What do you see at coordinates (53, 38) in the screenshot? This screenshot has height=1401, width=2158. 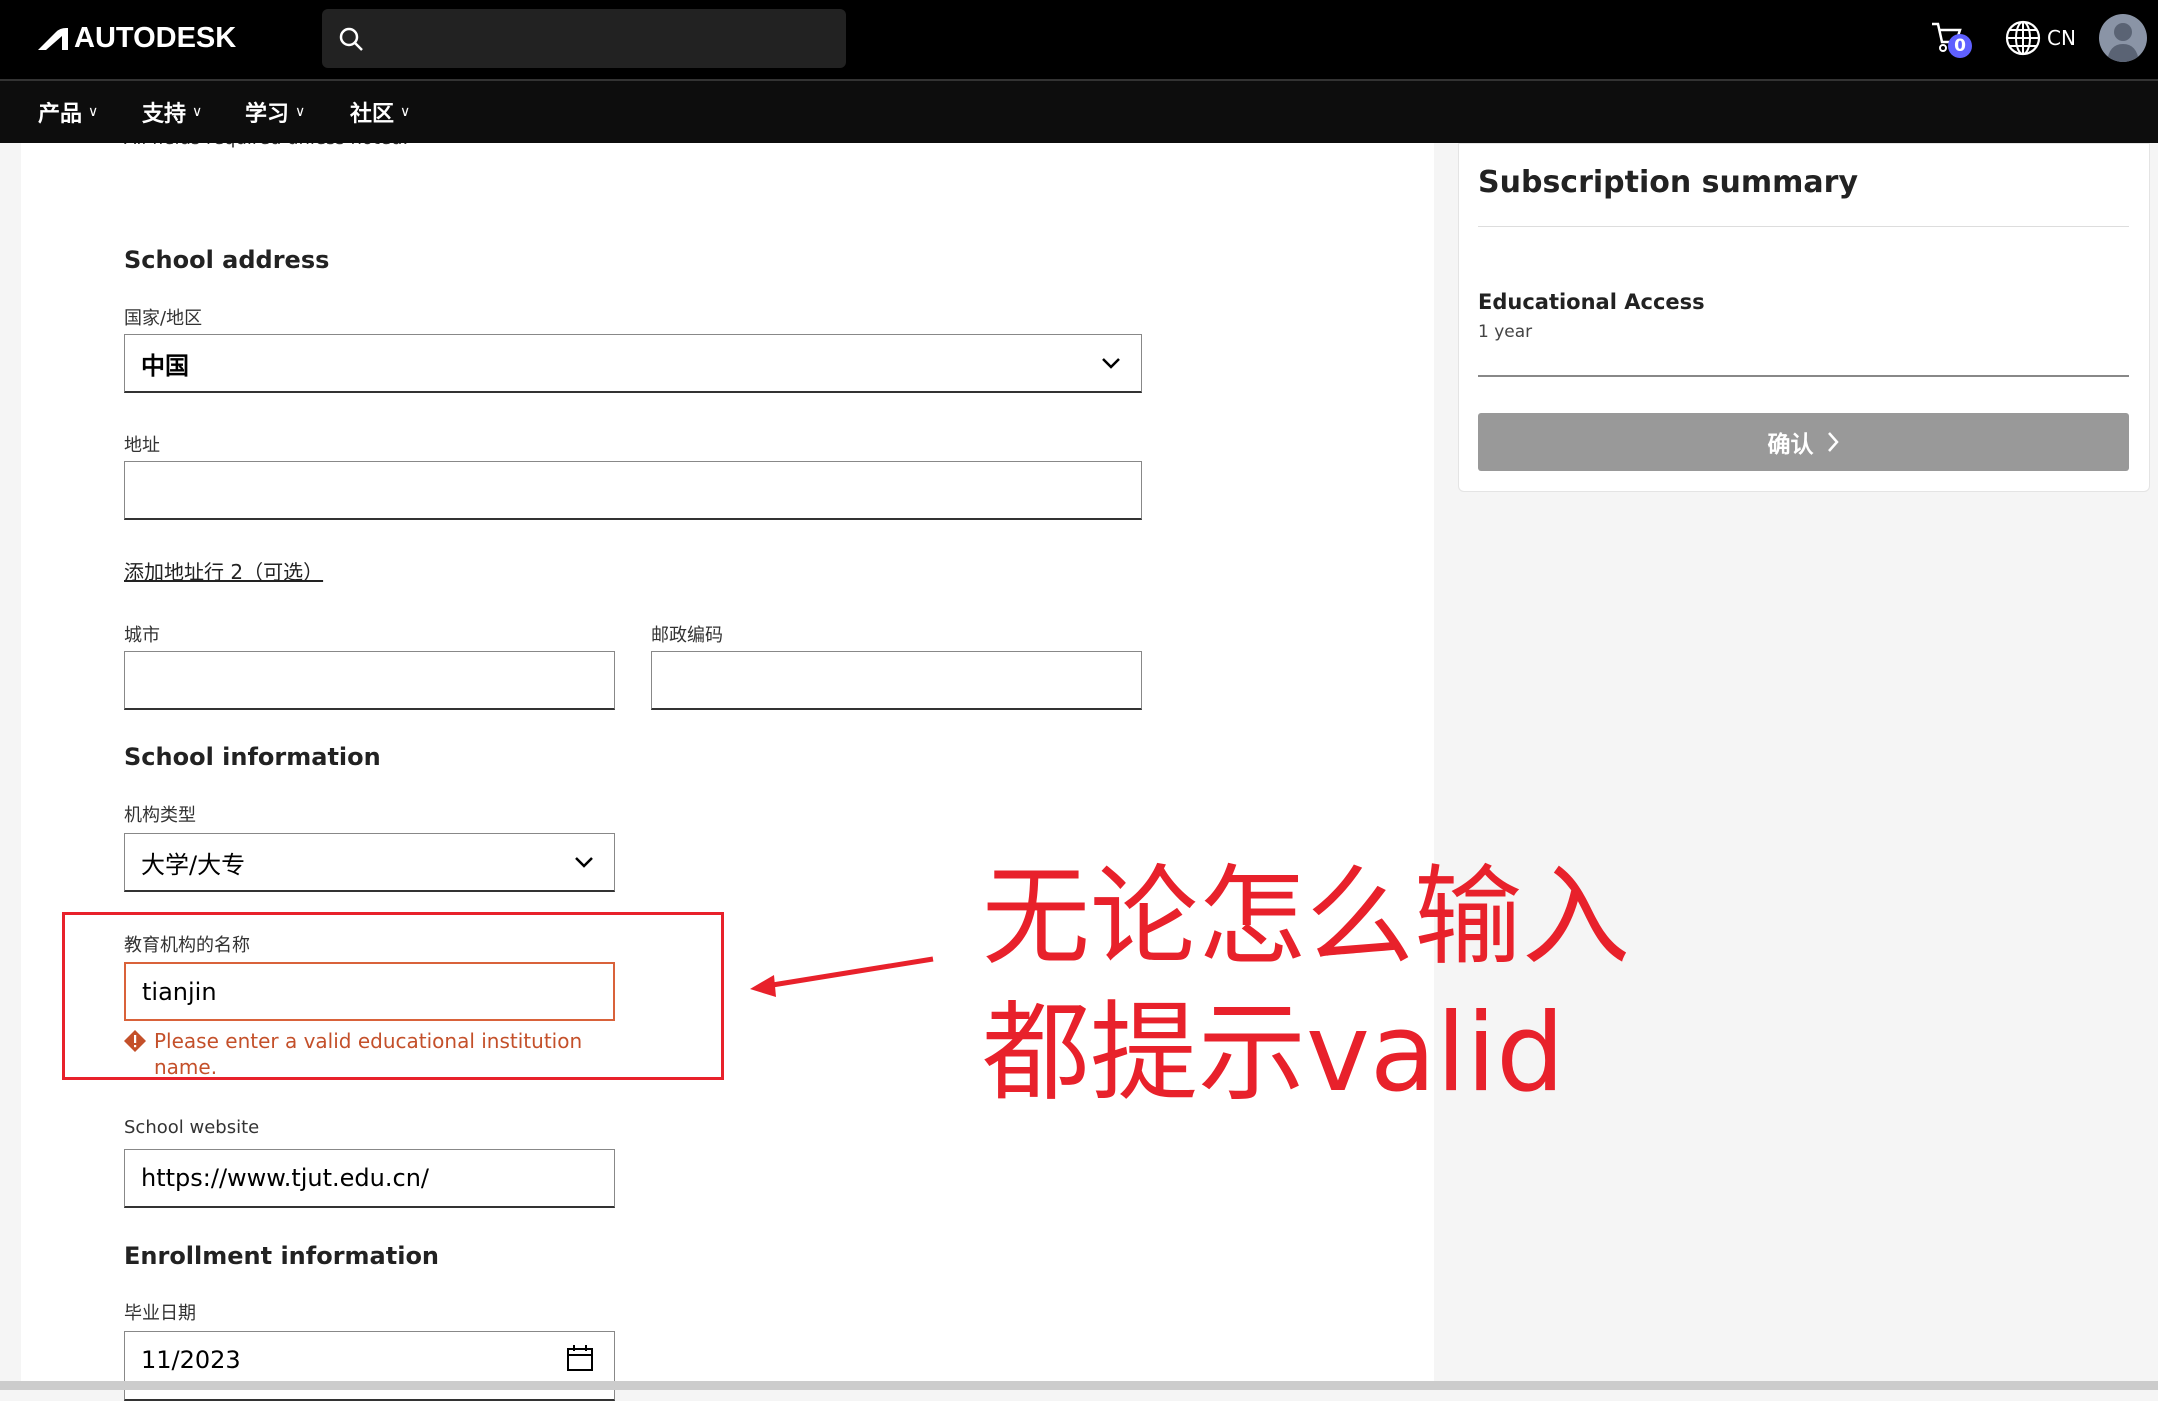 I see `autodesk-logo-icon` at bounding box center [53, 38].